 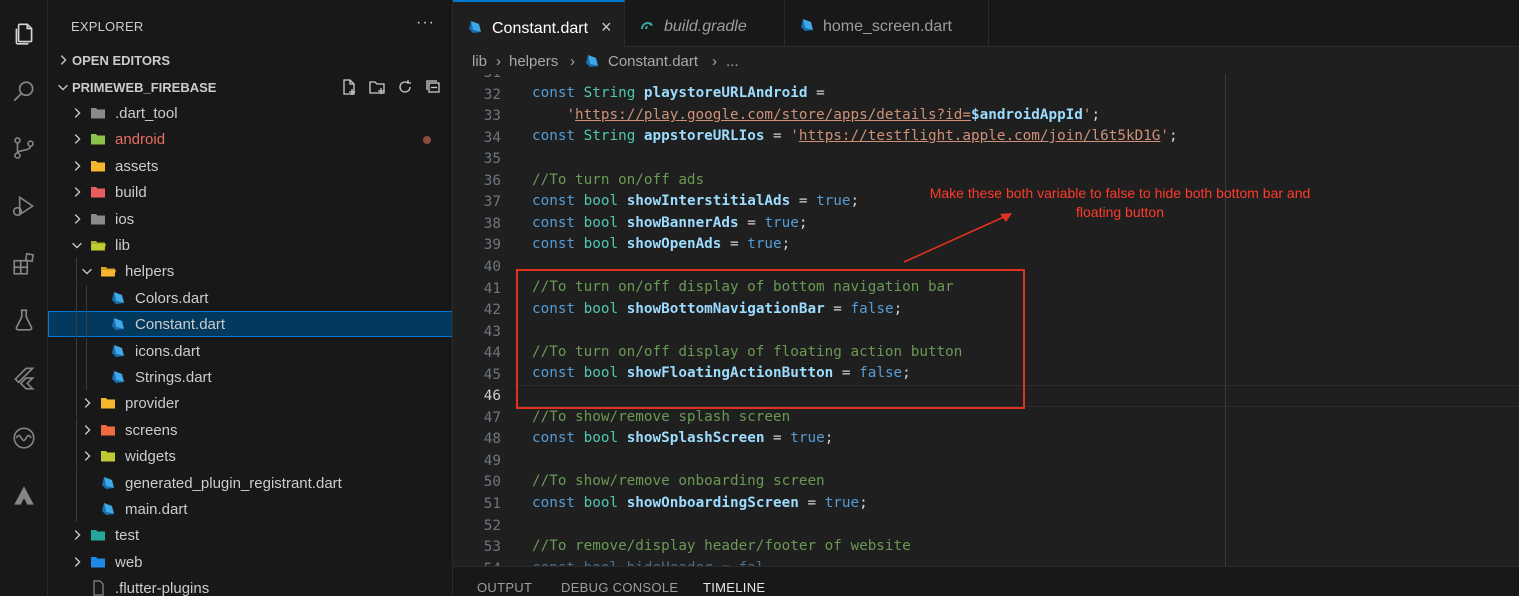 I want to click on code-line: //To turn on/off ads, so click(x=618, y=180).